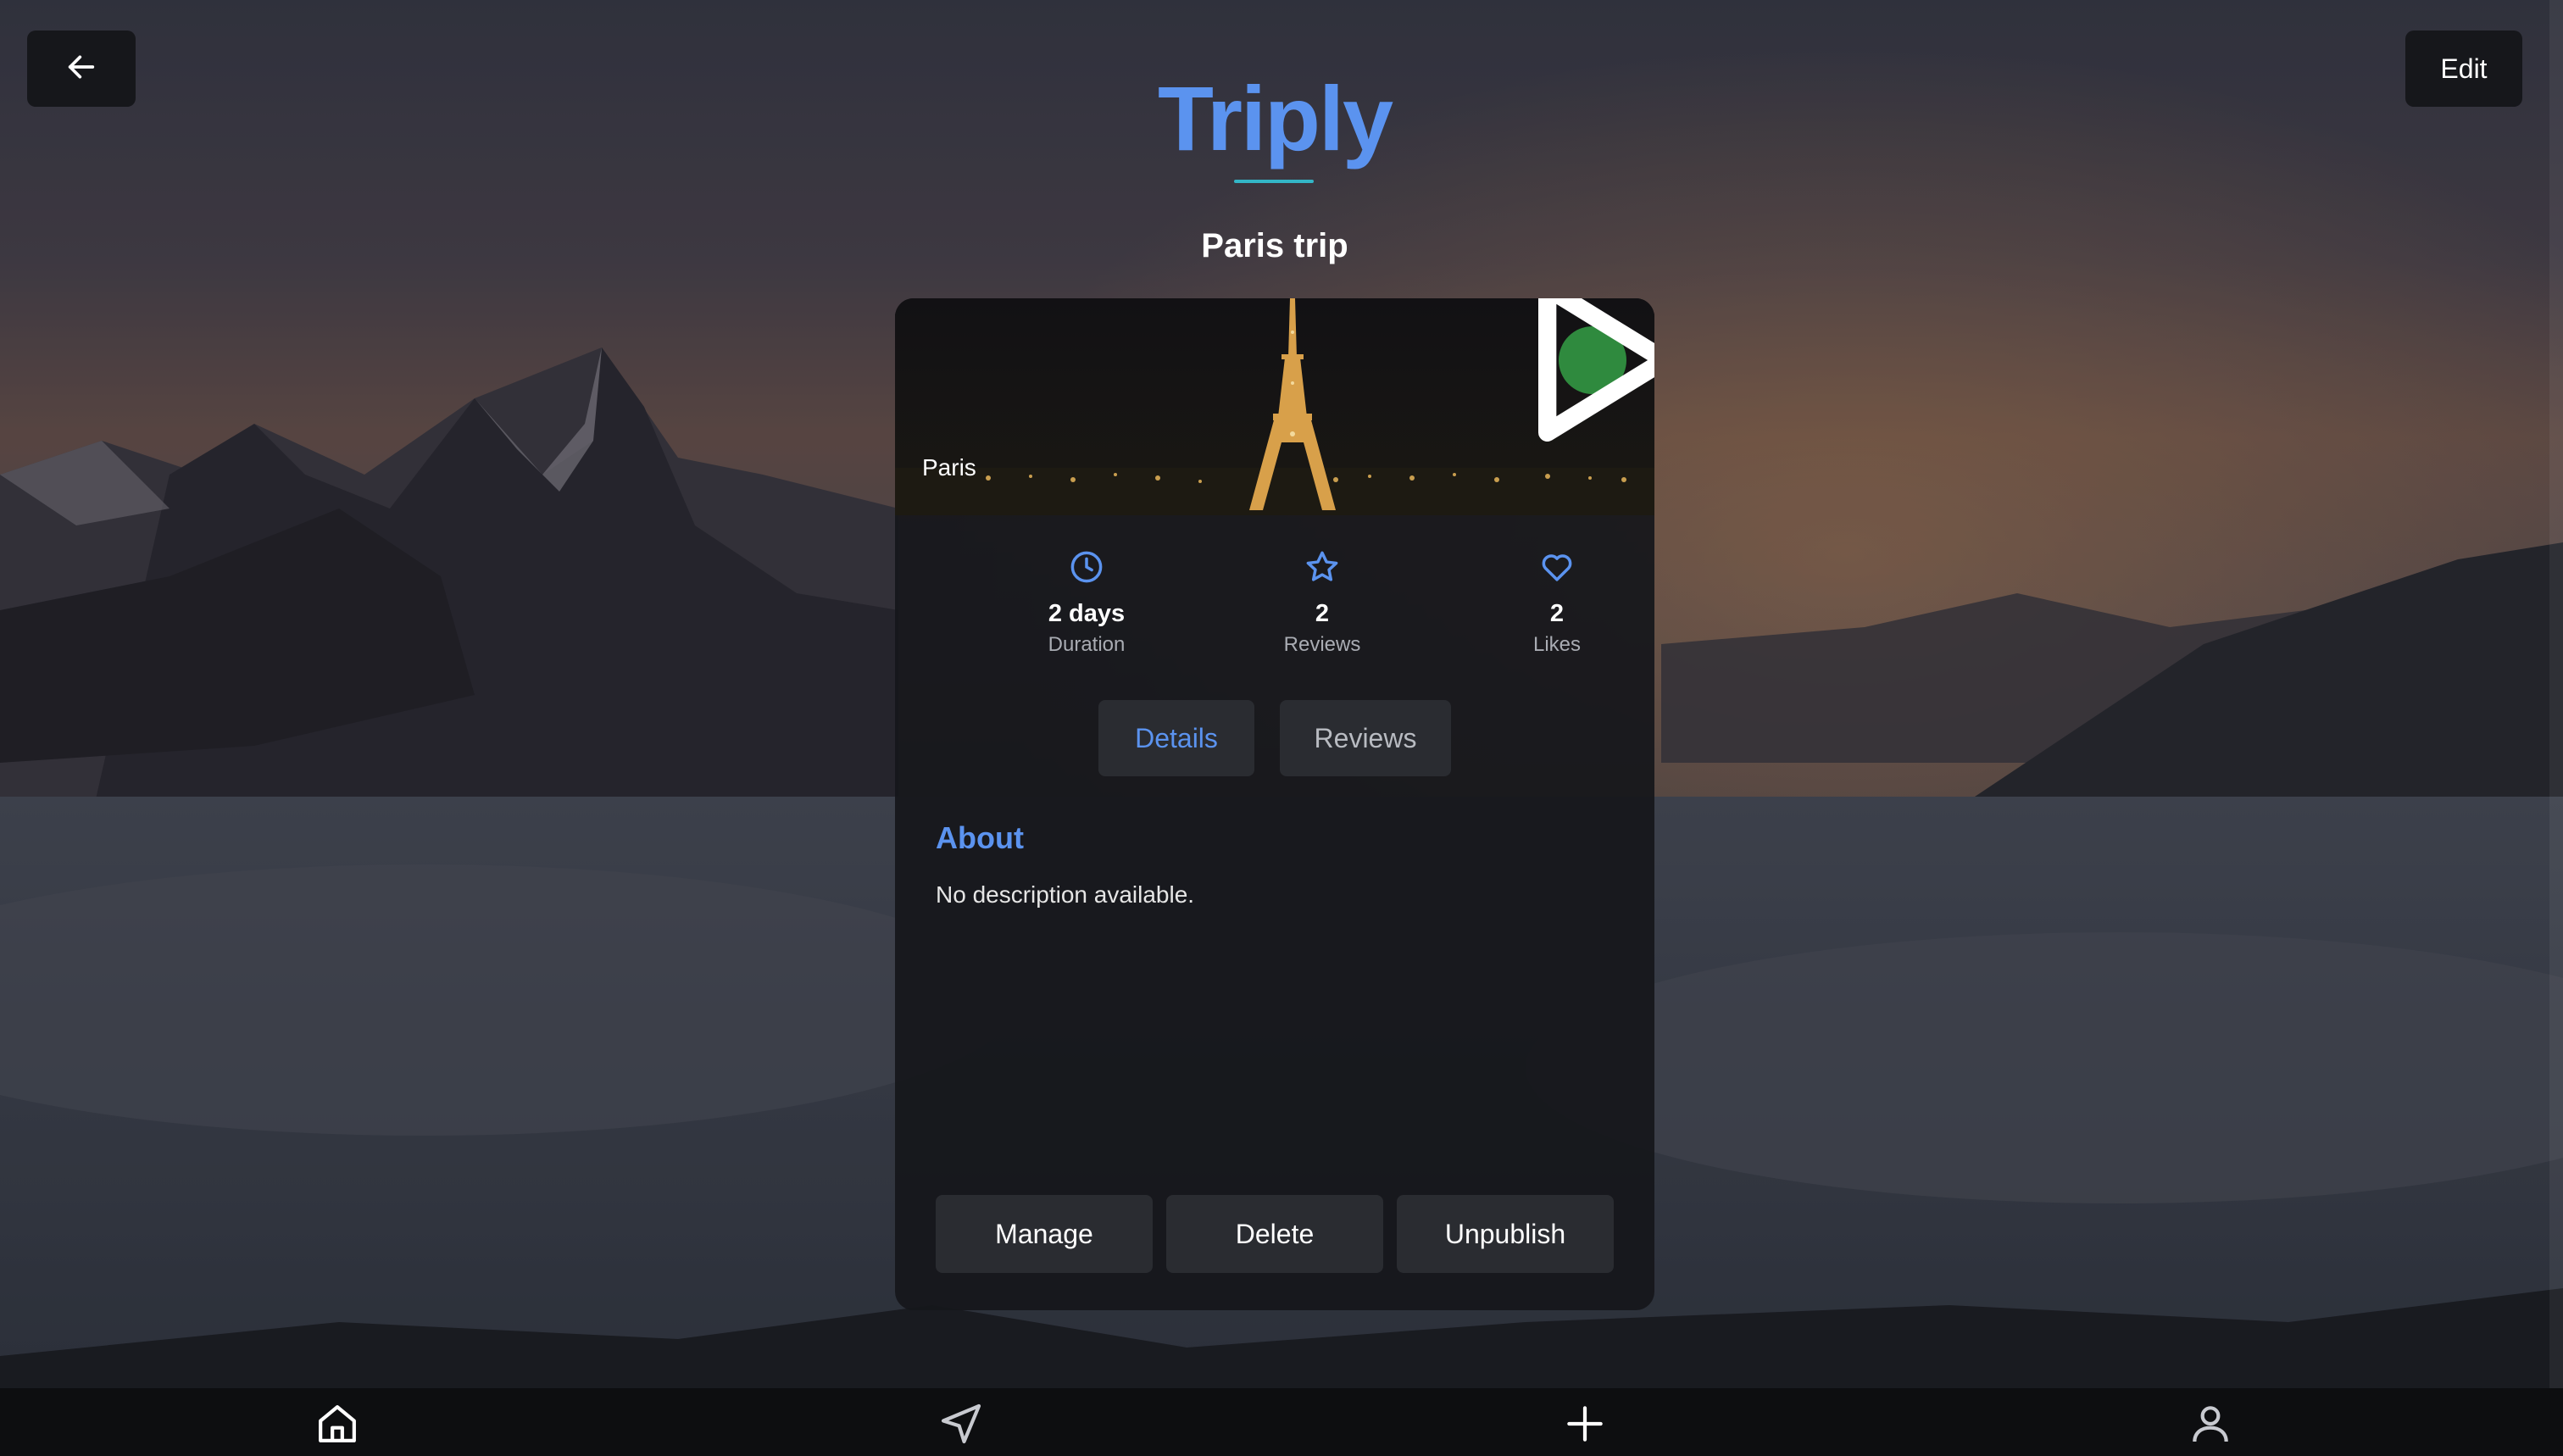 Image resolution: width=2563 pixels, height=1456 pixels. I want to click on navigation-icon, so click(961, 1426).